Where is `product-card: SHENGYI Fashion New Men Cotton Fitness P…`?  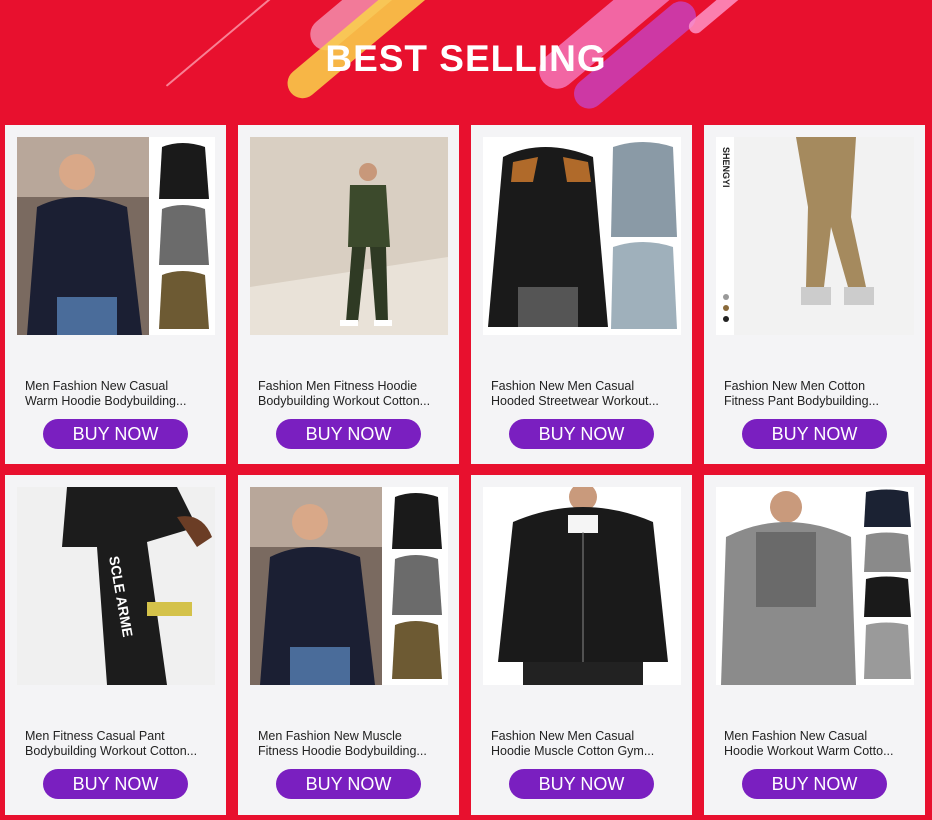
product-card: SHENGYI Fashion New Men Cotton Fitness P… is located at coordinates (814, 294).